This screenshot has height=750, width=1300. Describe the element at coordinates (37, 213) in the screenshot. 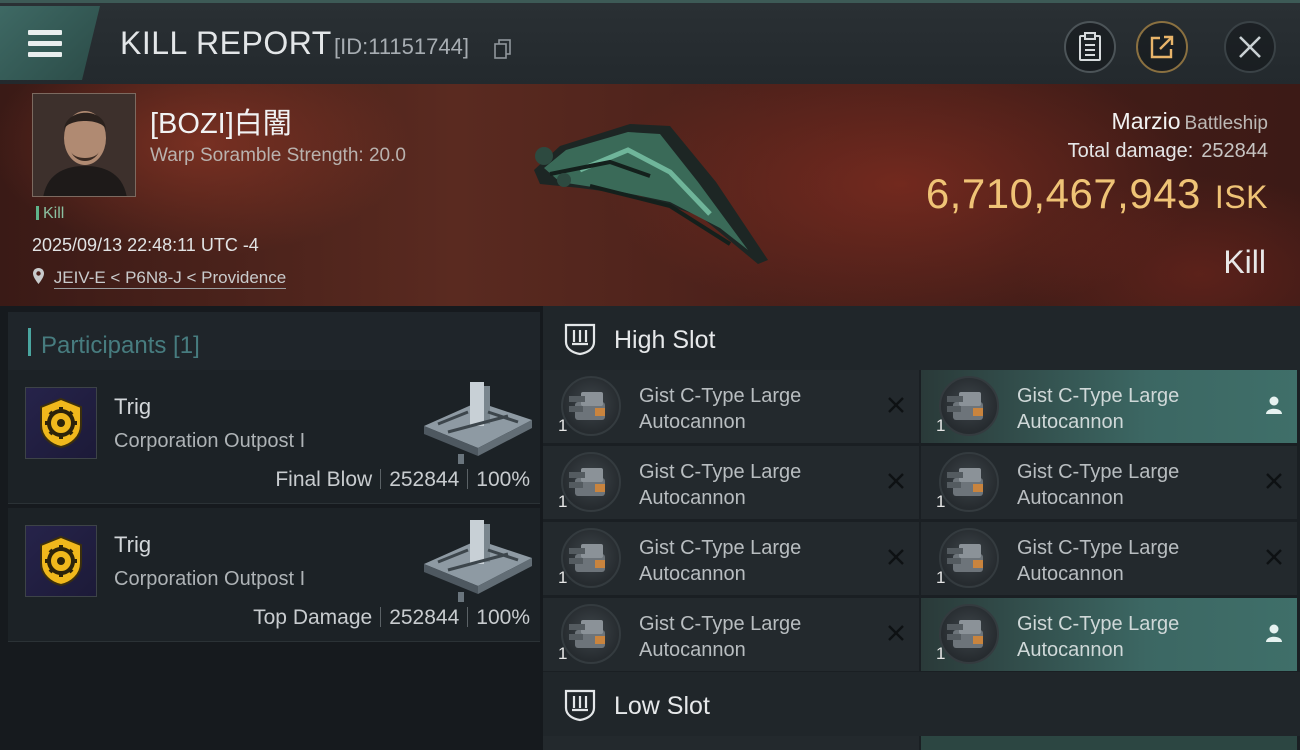

I see `kill-tag-marker` at that location.